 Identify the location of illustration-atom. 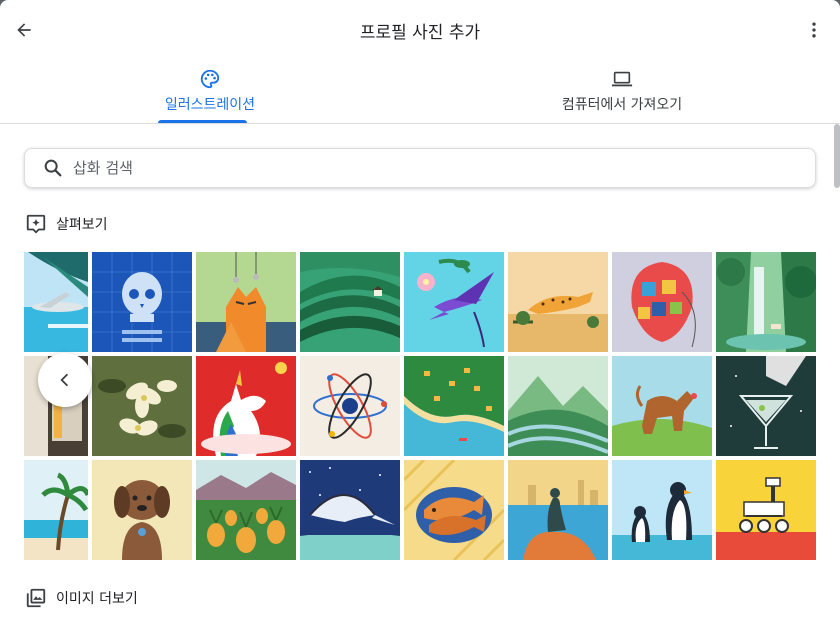
(350, 406).